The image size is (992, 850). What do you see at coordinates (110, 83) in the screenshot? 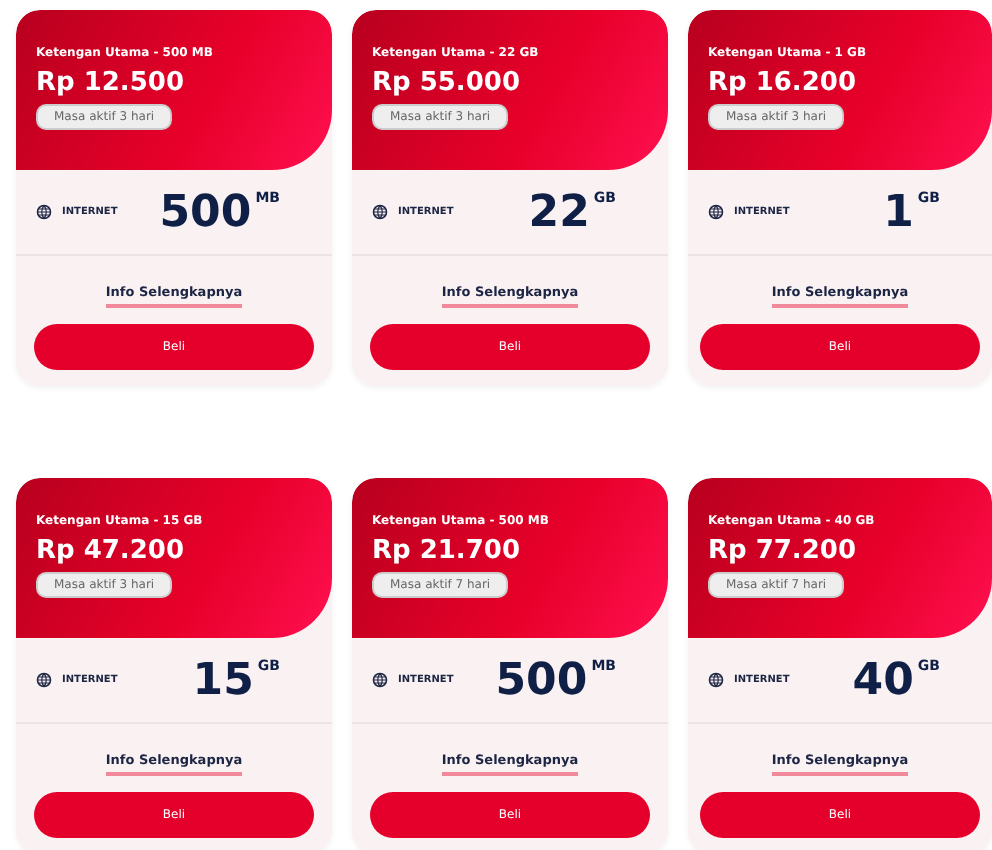
I see `package-price: Rp 12.500` at bounding box center [110, 83].